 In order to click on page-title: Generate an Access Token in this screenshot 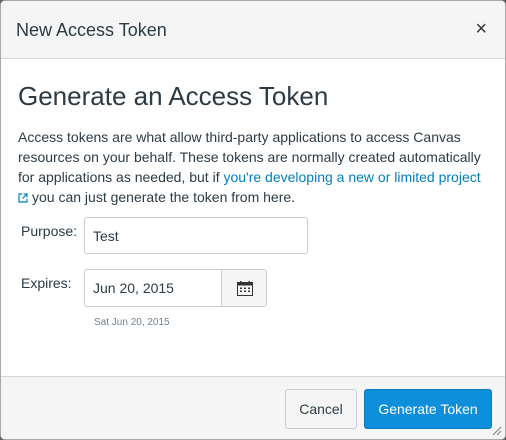, I will do `click(173, 96)`.